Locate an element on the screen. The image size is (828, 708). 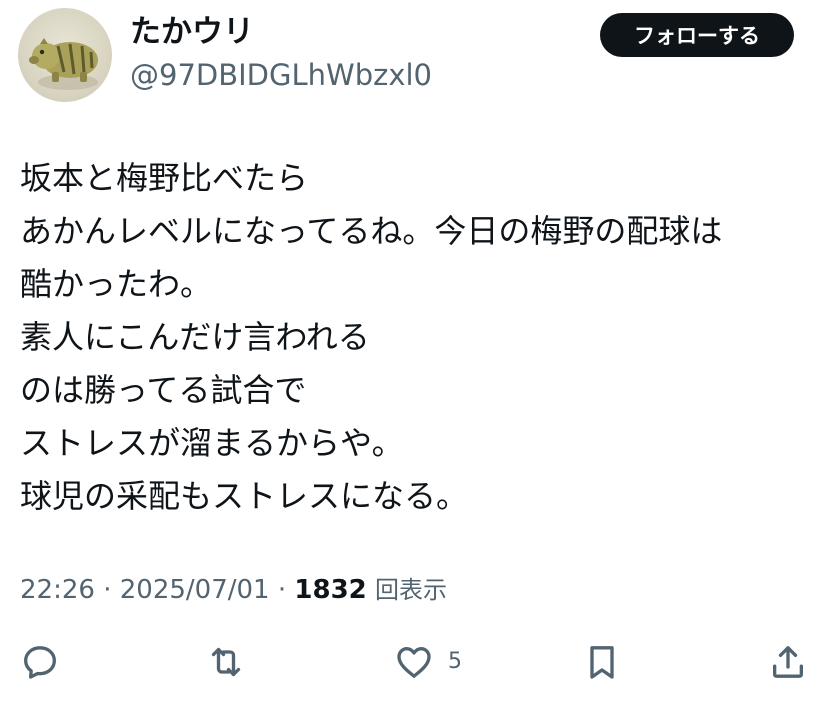
bookmark-button is located at coordinates (602, 662).